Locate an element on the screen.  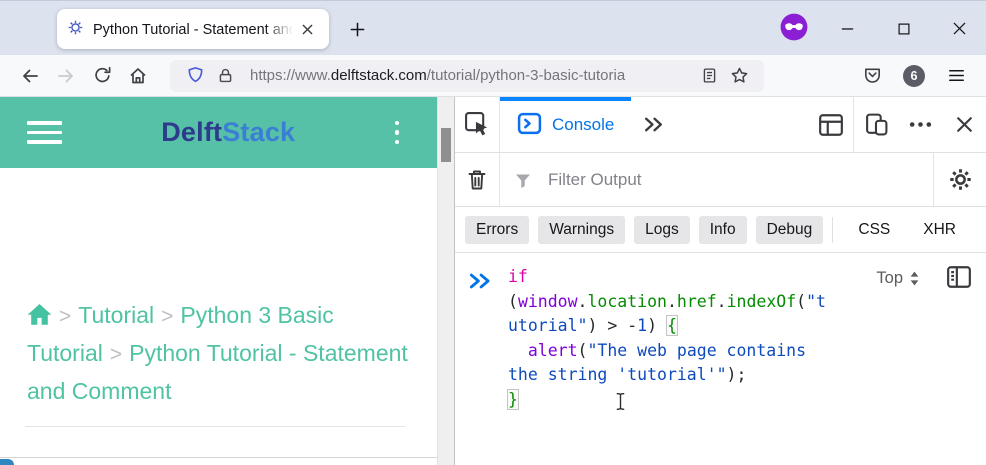
more-tabs-chevron-icon is located at coordinates (653, 124).